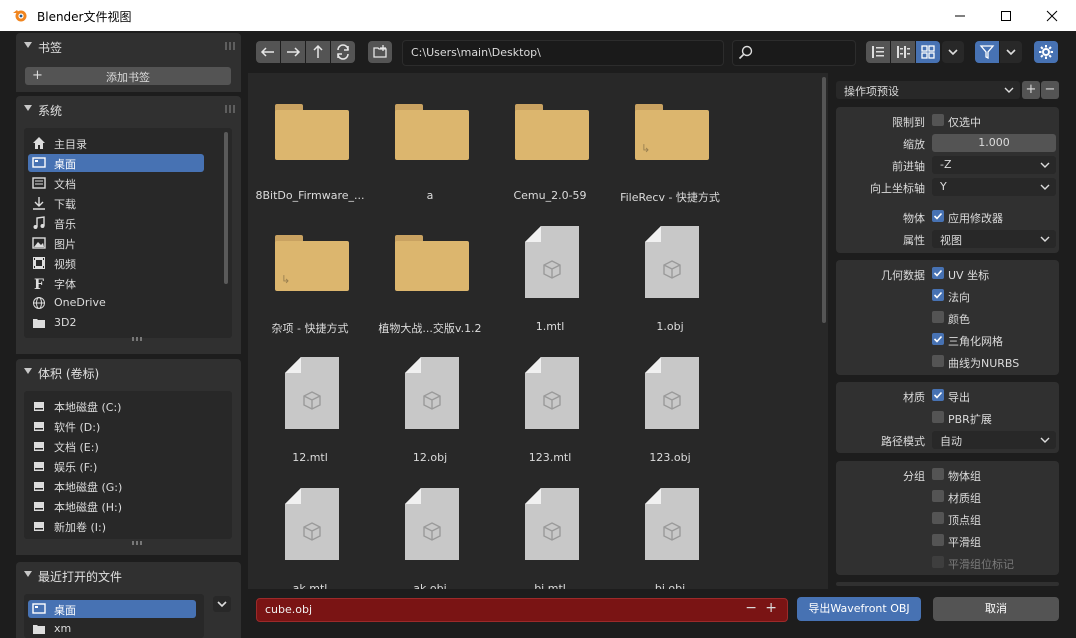 This screenshot has height=638, width=1076. What do you see at coordinates (310, 457) in the screenshot?
I see `file-name: 12.mtl` at bounding box center [310, 457].